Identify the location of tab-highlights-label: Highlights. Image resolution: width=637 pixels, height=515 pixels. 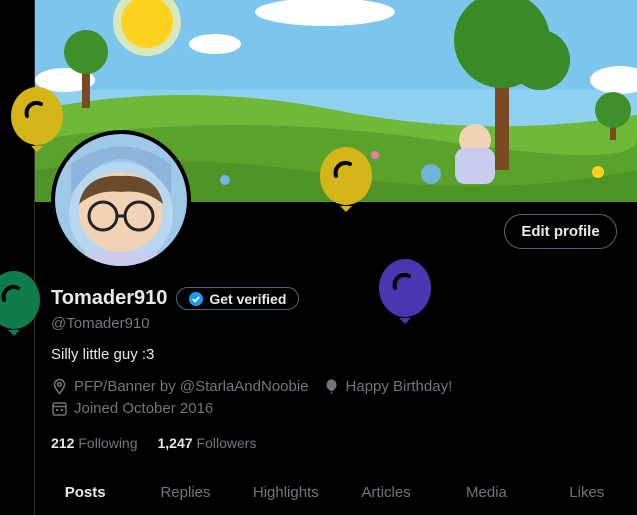
(285, 492).